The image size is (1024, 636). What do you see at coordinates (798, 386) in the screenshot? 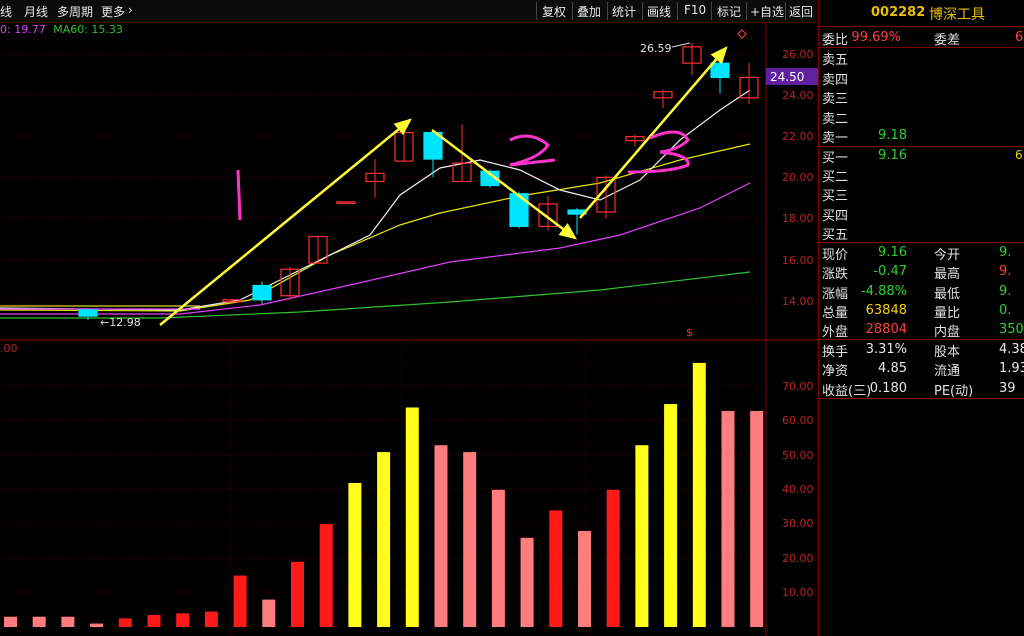
I see `volume-tick: 70.00` at bounding box center [798, 386].